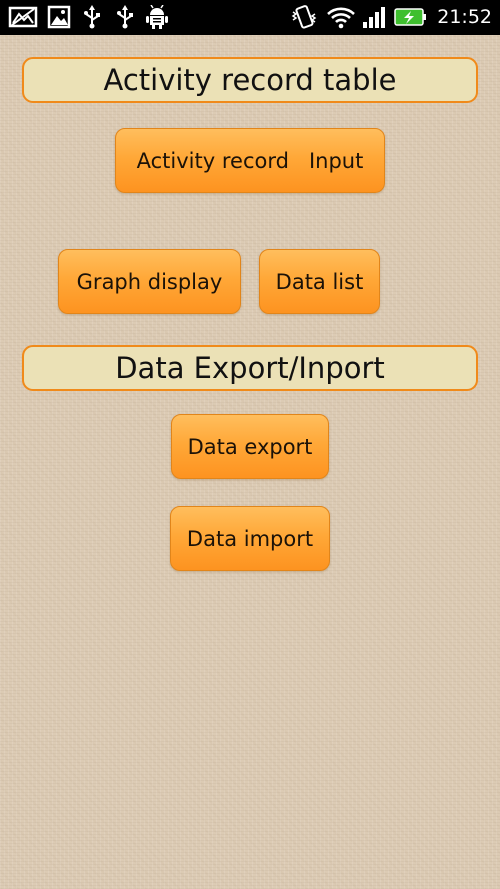  What do you see at coordinates (341, 17) in the screenshot?
I see `wifi-icon` at bounding box center [341, 17].